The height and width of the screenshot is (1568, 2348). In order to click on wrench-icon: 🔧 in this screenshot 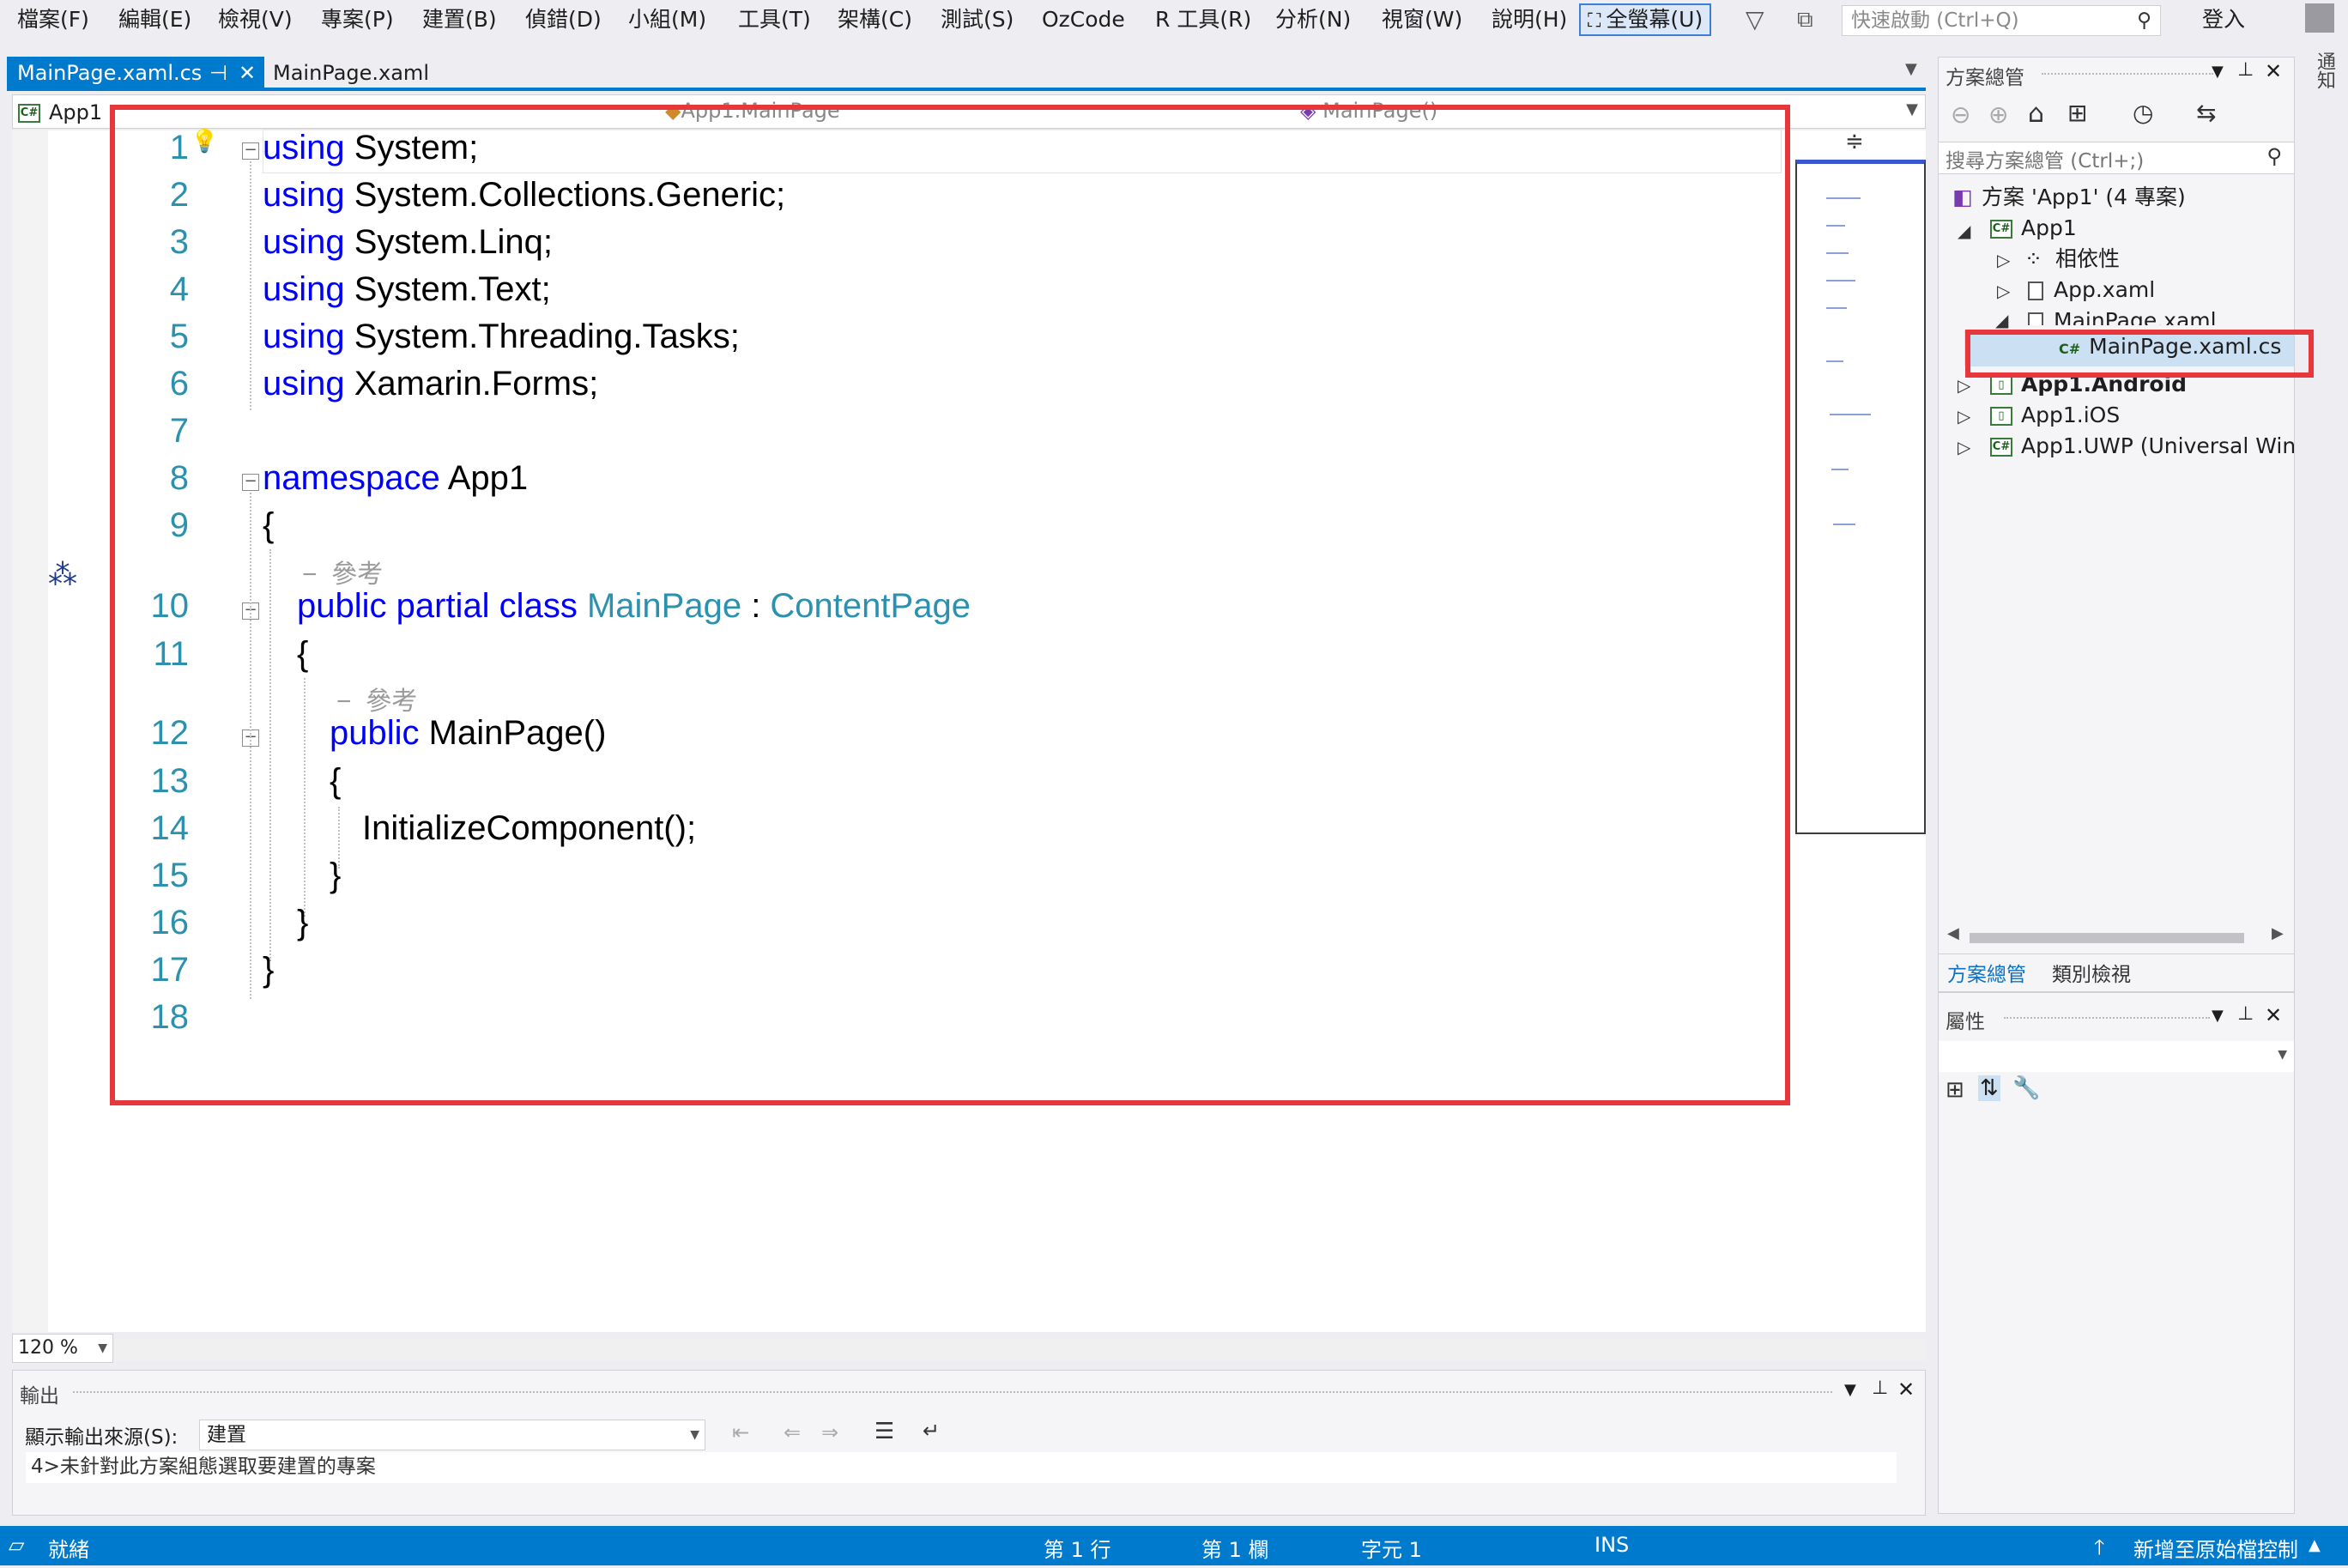, I will do `click(2026, 1088)`.